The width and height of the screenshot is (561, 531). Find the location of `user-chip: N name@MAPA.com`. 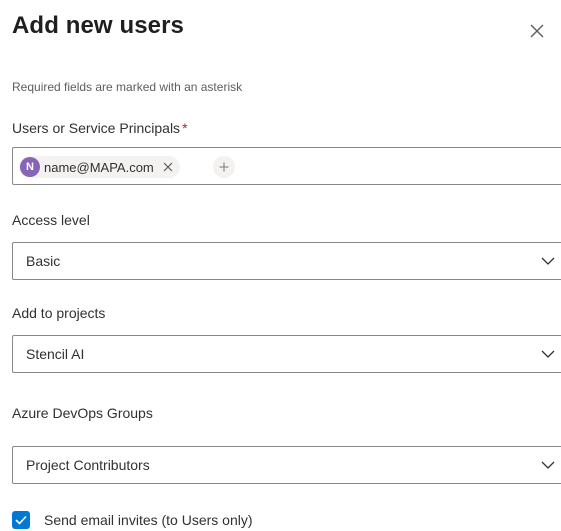

user-chip: N name@MAPA.com is located at coordinates (99, 167).